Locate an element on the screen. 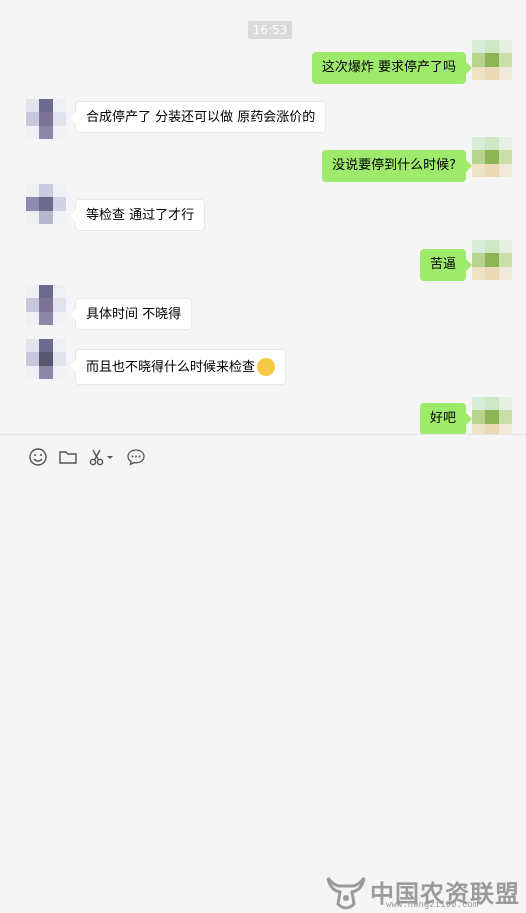 This screenshot has width=526, height=913. message-bubble-incoming: 而且也不晓得什么时候来检查 is located at coordinates (178, 367).